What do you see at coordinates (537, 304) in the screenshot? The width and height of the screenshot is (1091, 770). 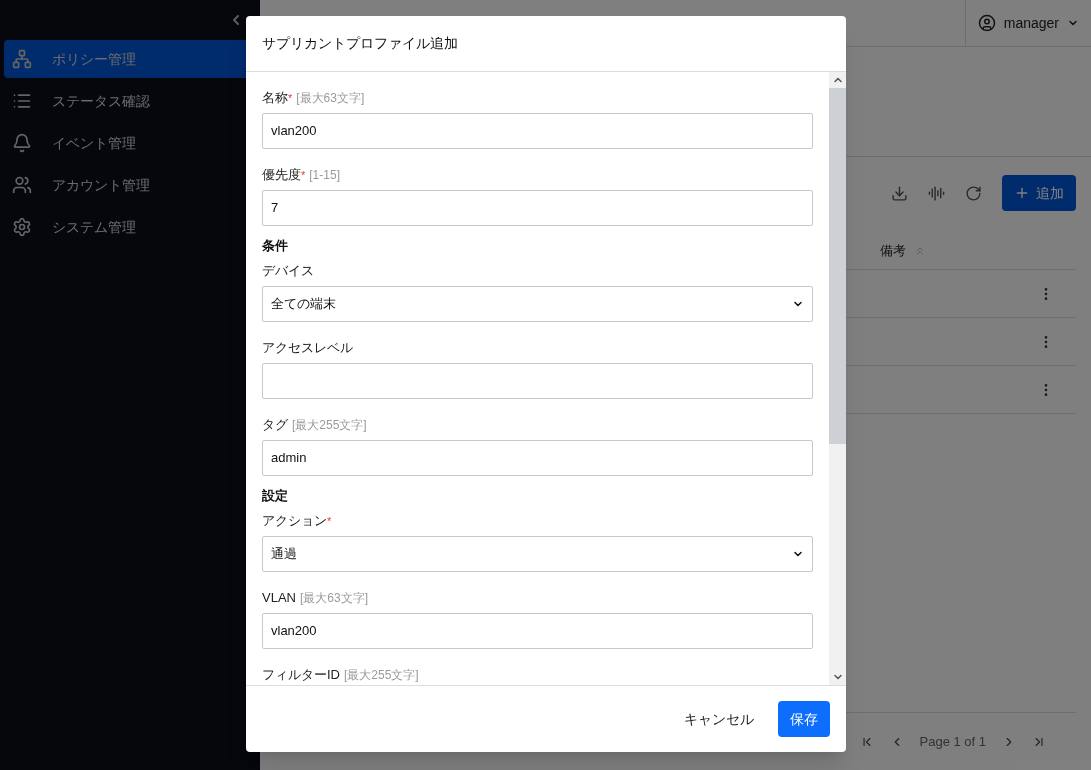 I see `select-field: 全ての端末` at bounding box center [537, 304].